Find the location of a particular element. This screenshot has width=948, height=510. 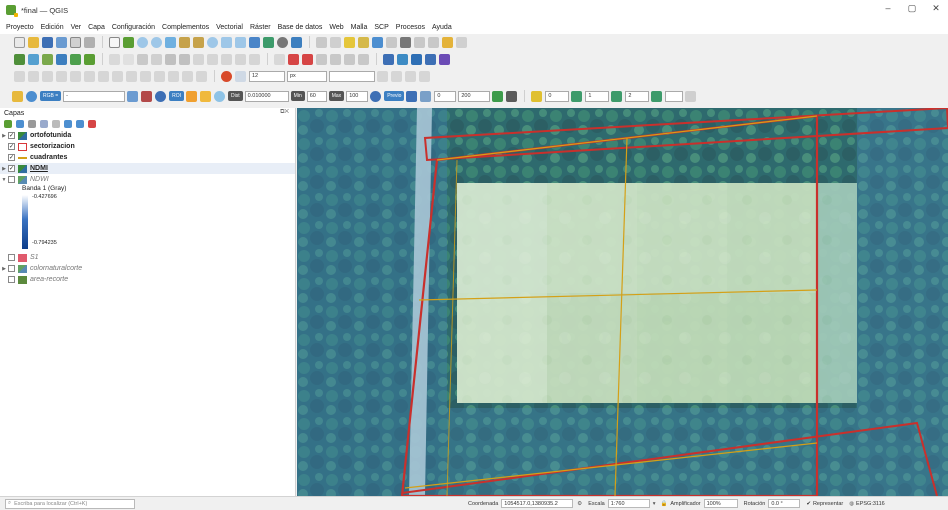

snap-unit-select: px is located at coordinates (307, 76).